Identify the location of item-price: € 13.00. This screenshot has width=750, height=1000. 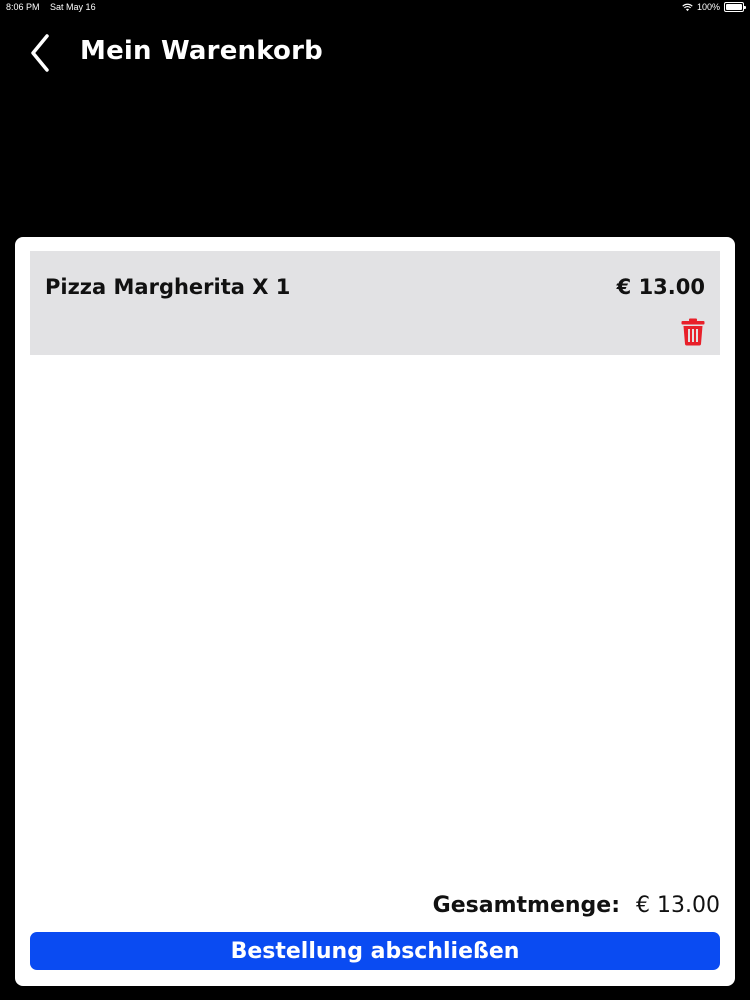
(660, 287).